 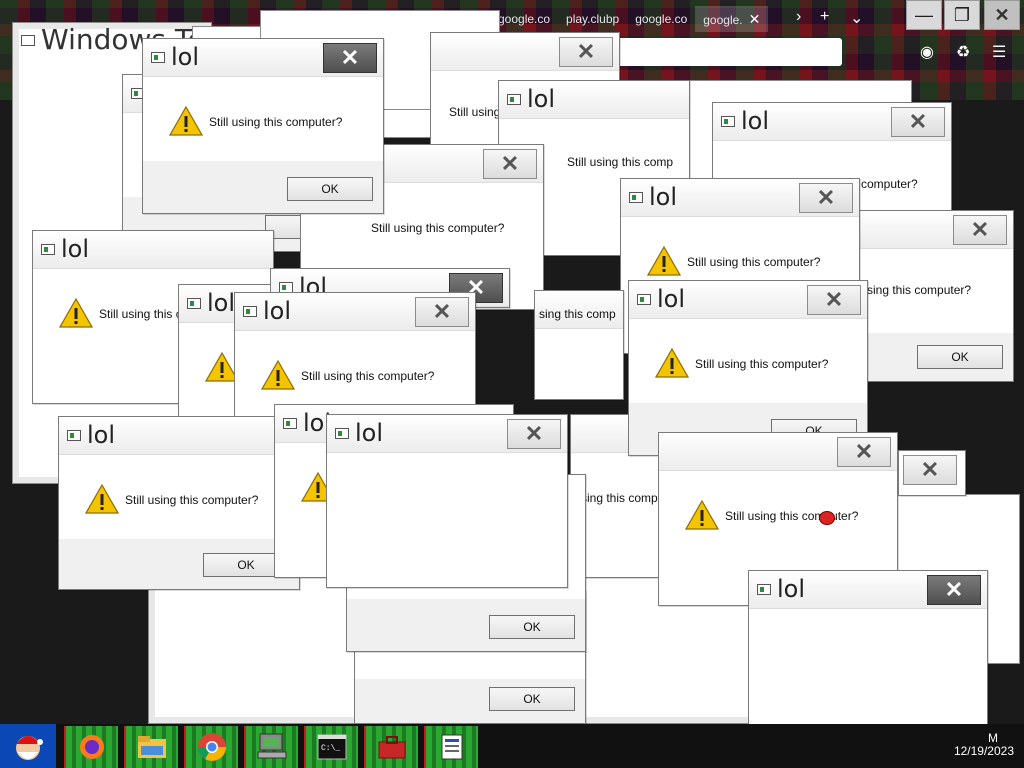 I want to click on toolbox-icon, so click(x=391, y=747).